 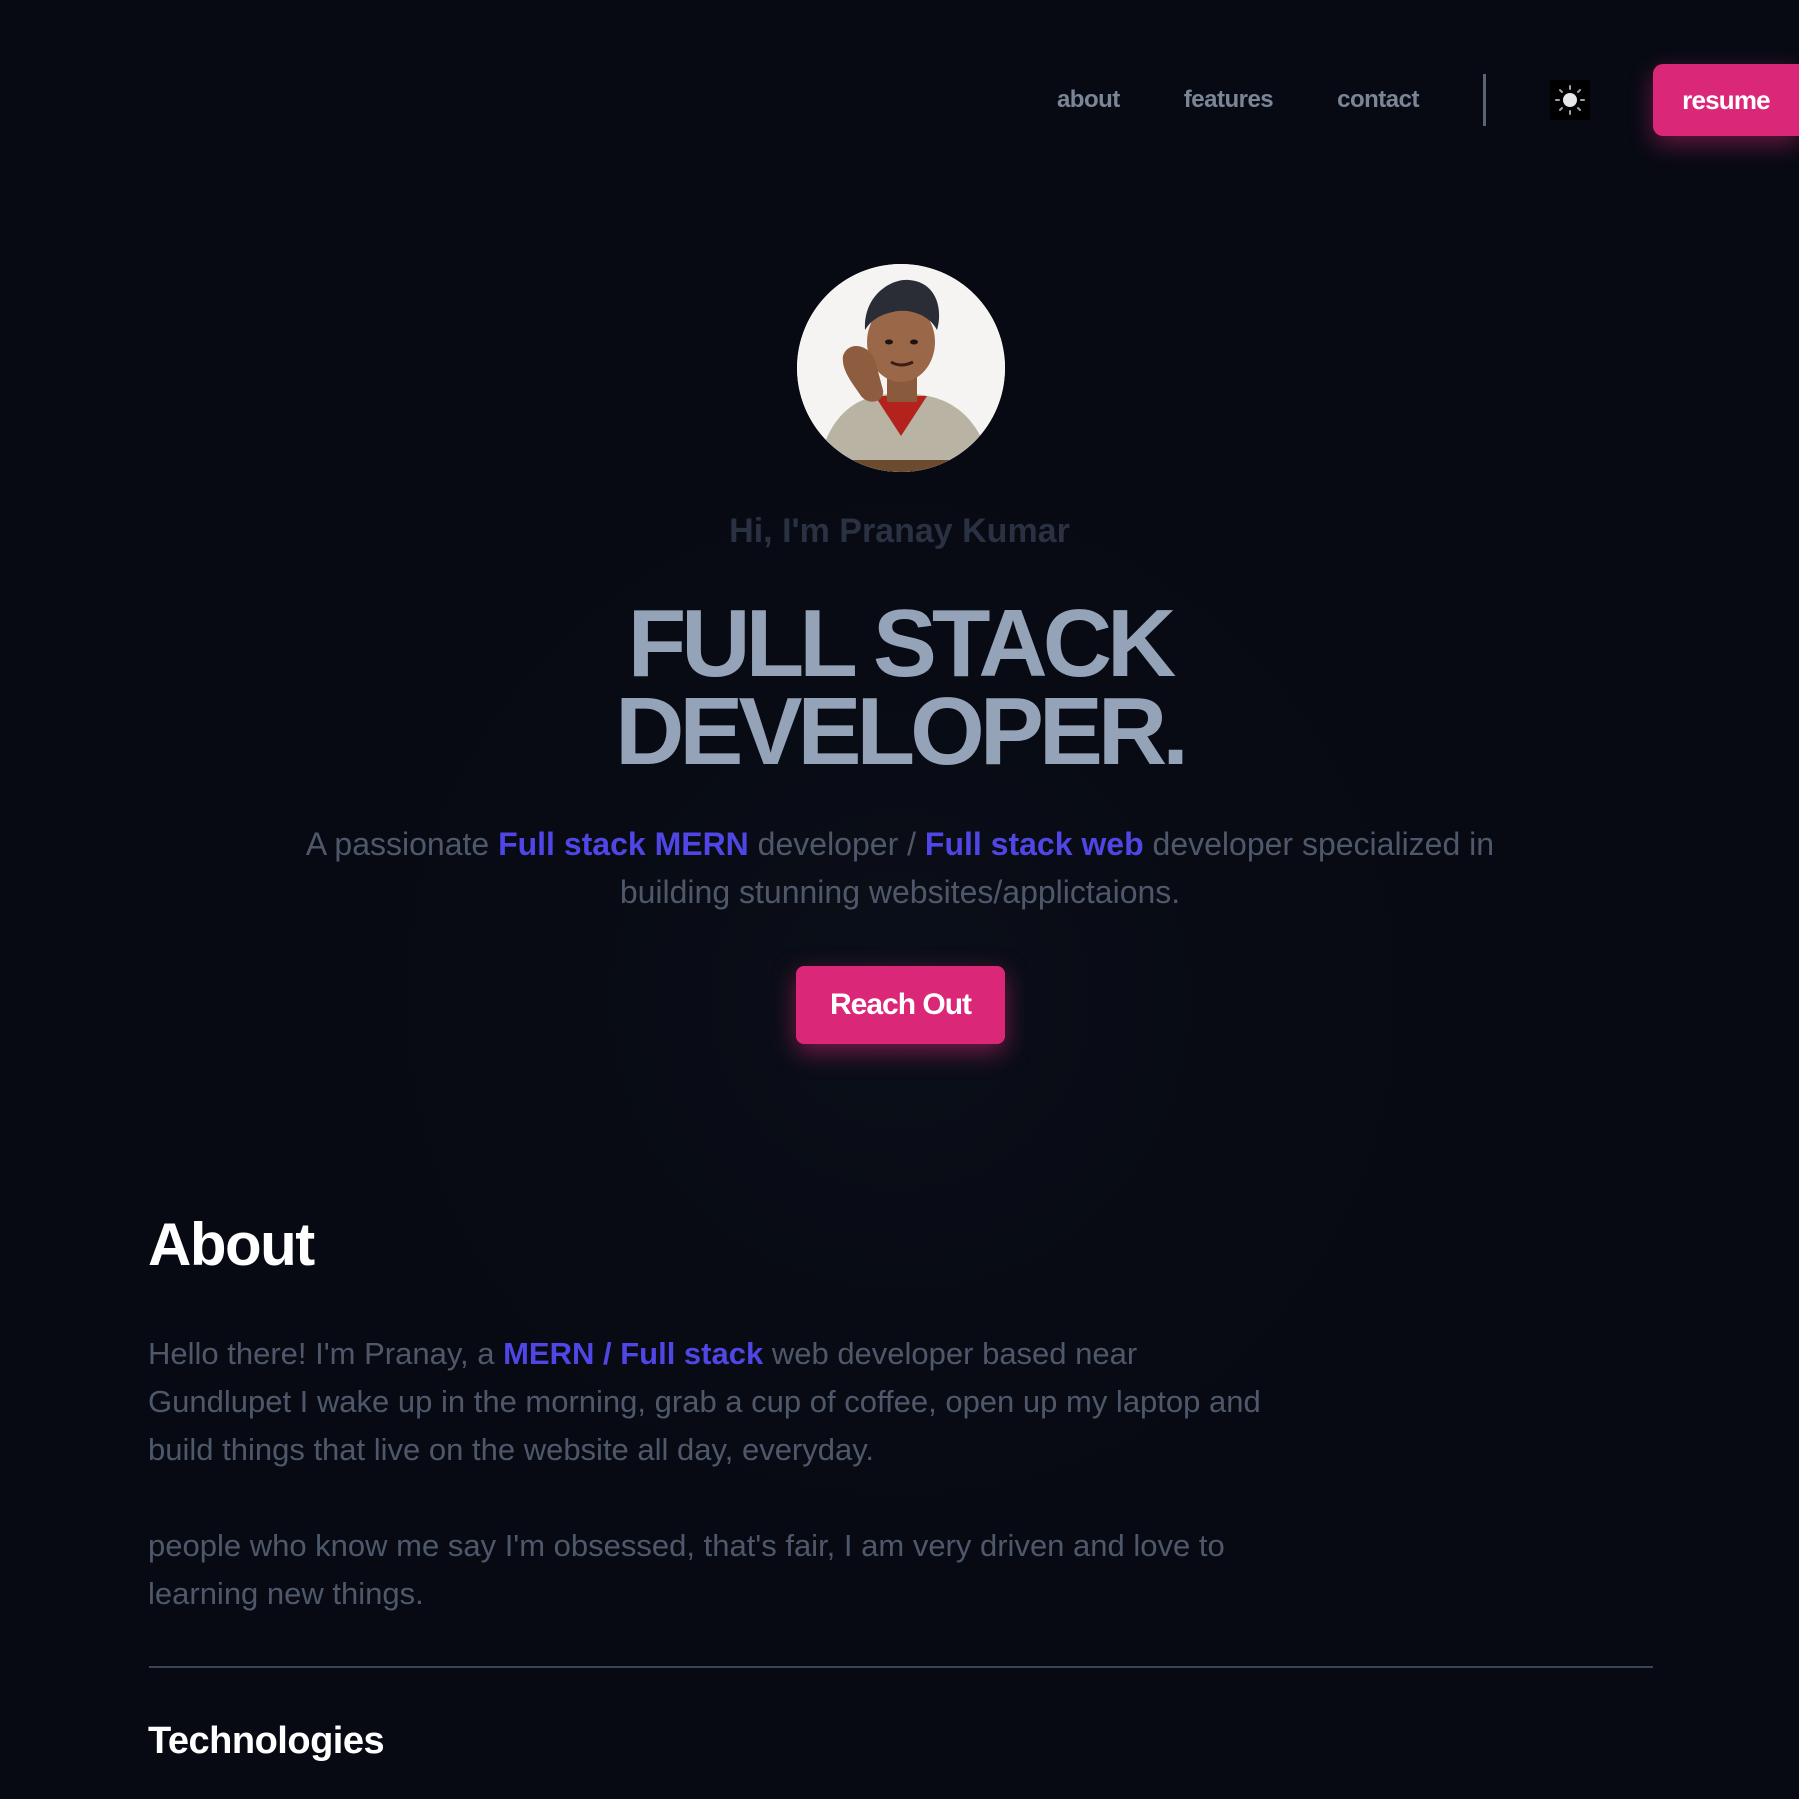 I want to click on reach-out-button: Reach Out, so click(x=900, y=1005).